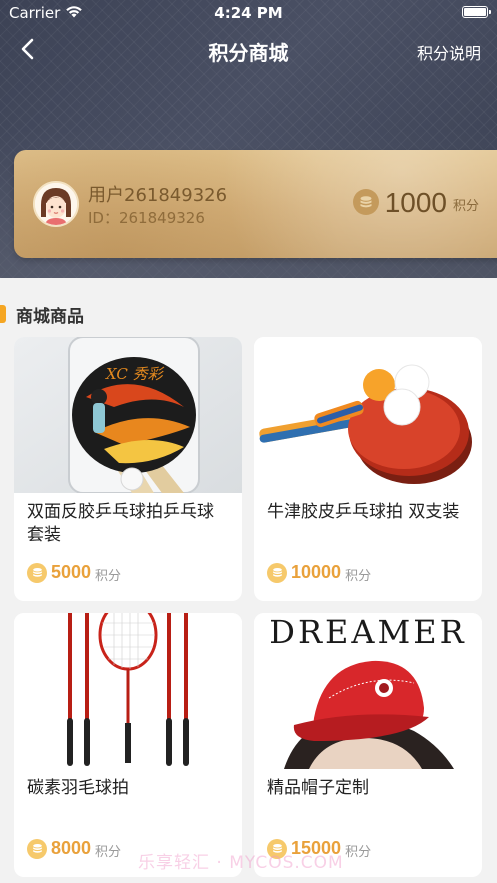 The height and width of the screenshot is (883, 497). Describe the element at coordinates (120, 523) in the screenshot. I see `product-name: 双面反胶乒乓球拍乒乓球套装` at that location.